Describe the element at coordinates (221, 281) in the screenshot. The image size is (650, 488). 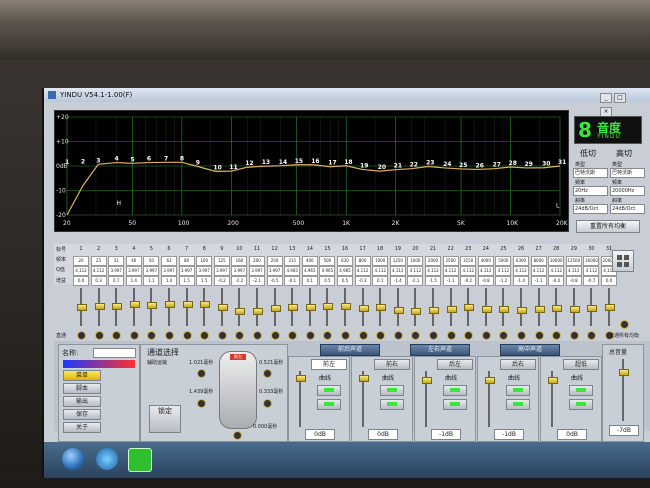
I see `eq-gain-cell: -0.2` at that location.